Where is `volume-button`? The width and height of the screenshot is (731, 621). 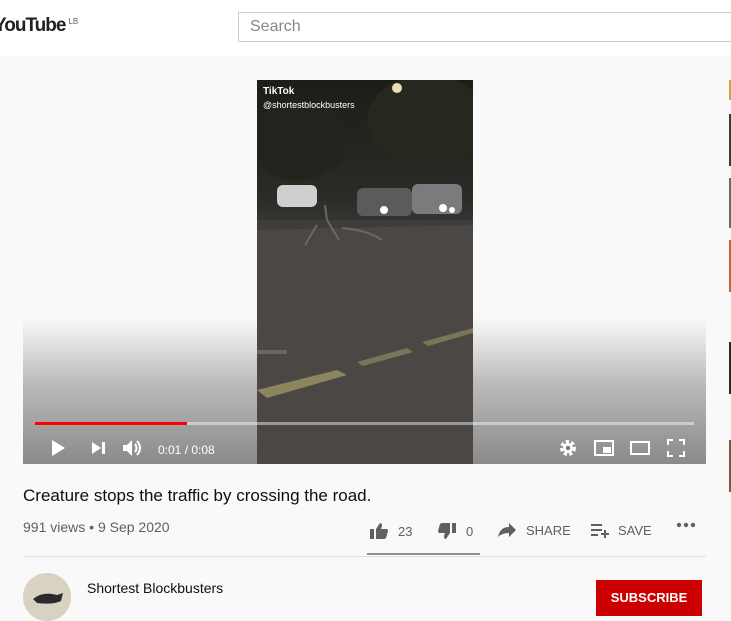
volume-button is located at coordinates (133, 448).